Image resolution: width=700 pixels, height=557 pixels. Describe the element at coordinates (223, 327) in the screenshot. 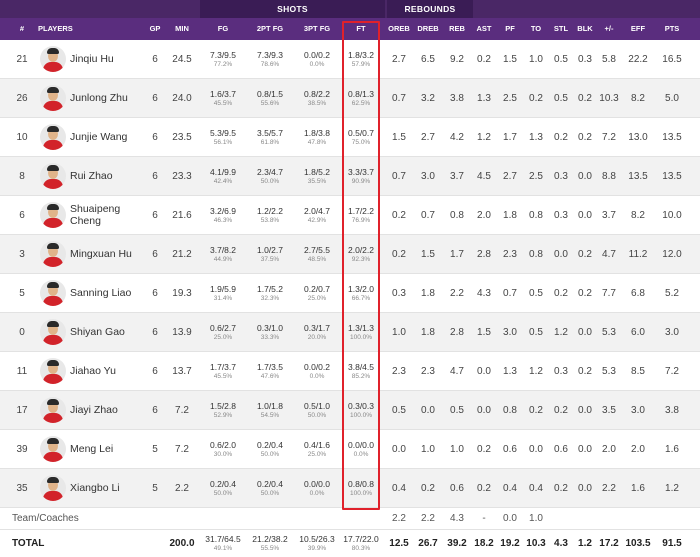

I see `cell-fg-made-attempted: 0.6/2.7` at that location.